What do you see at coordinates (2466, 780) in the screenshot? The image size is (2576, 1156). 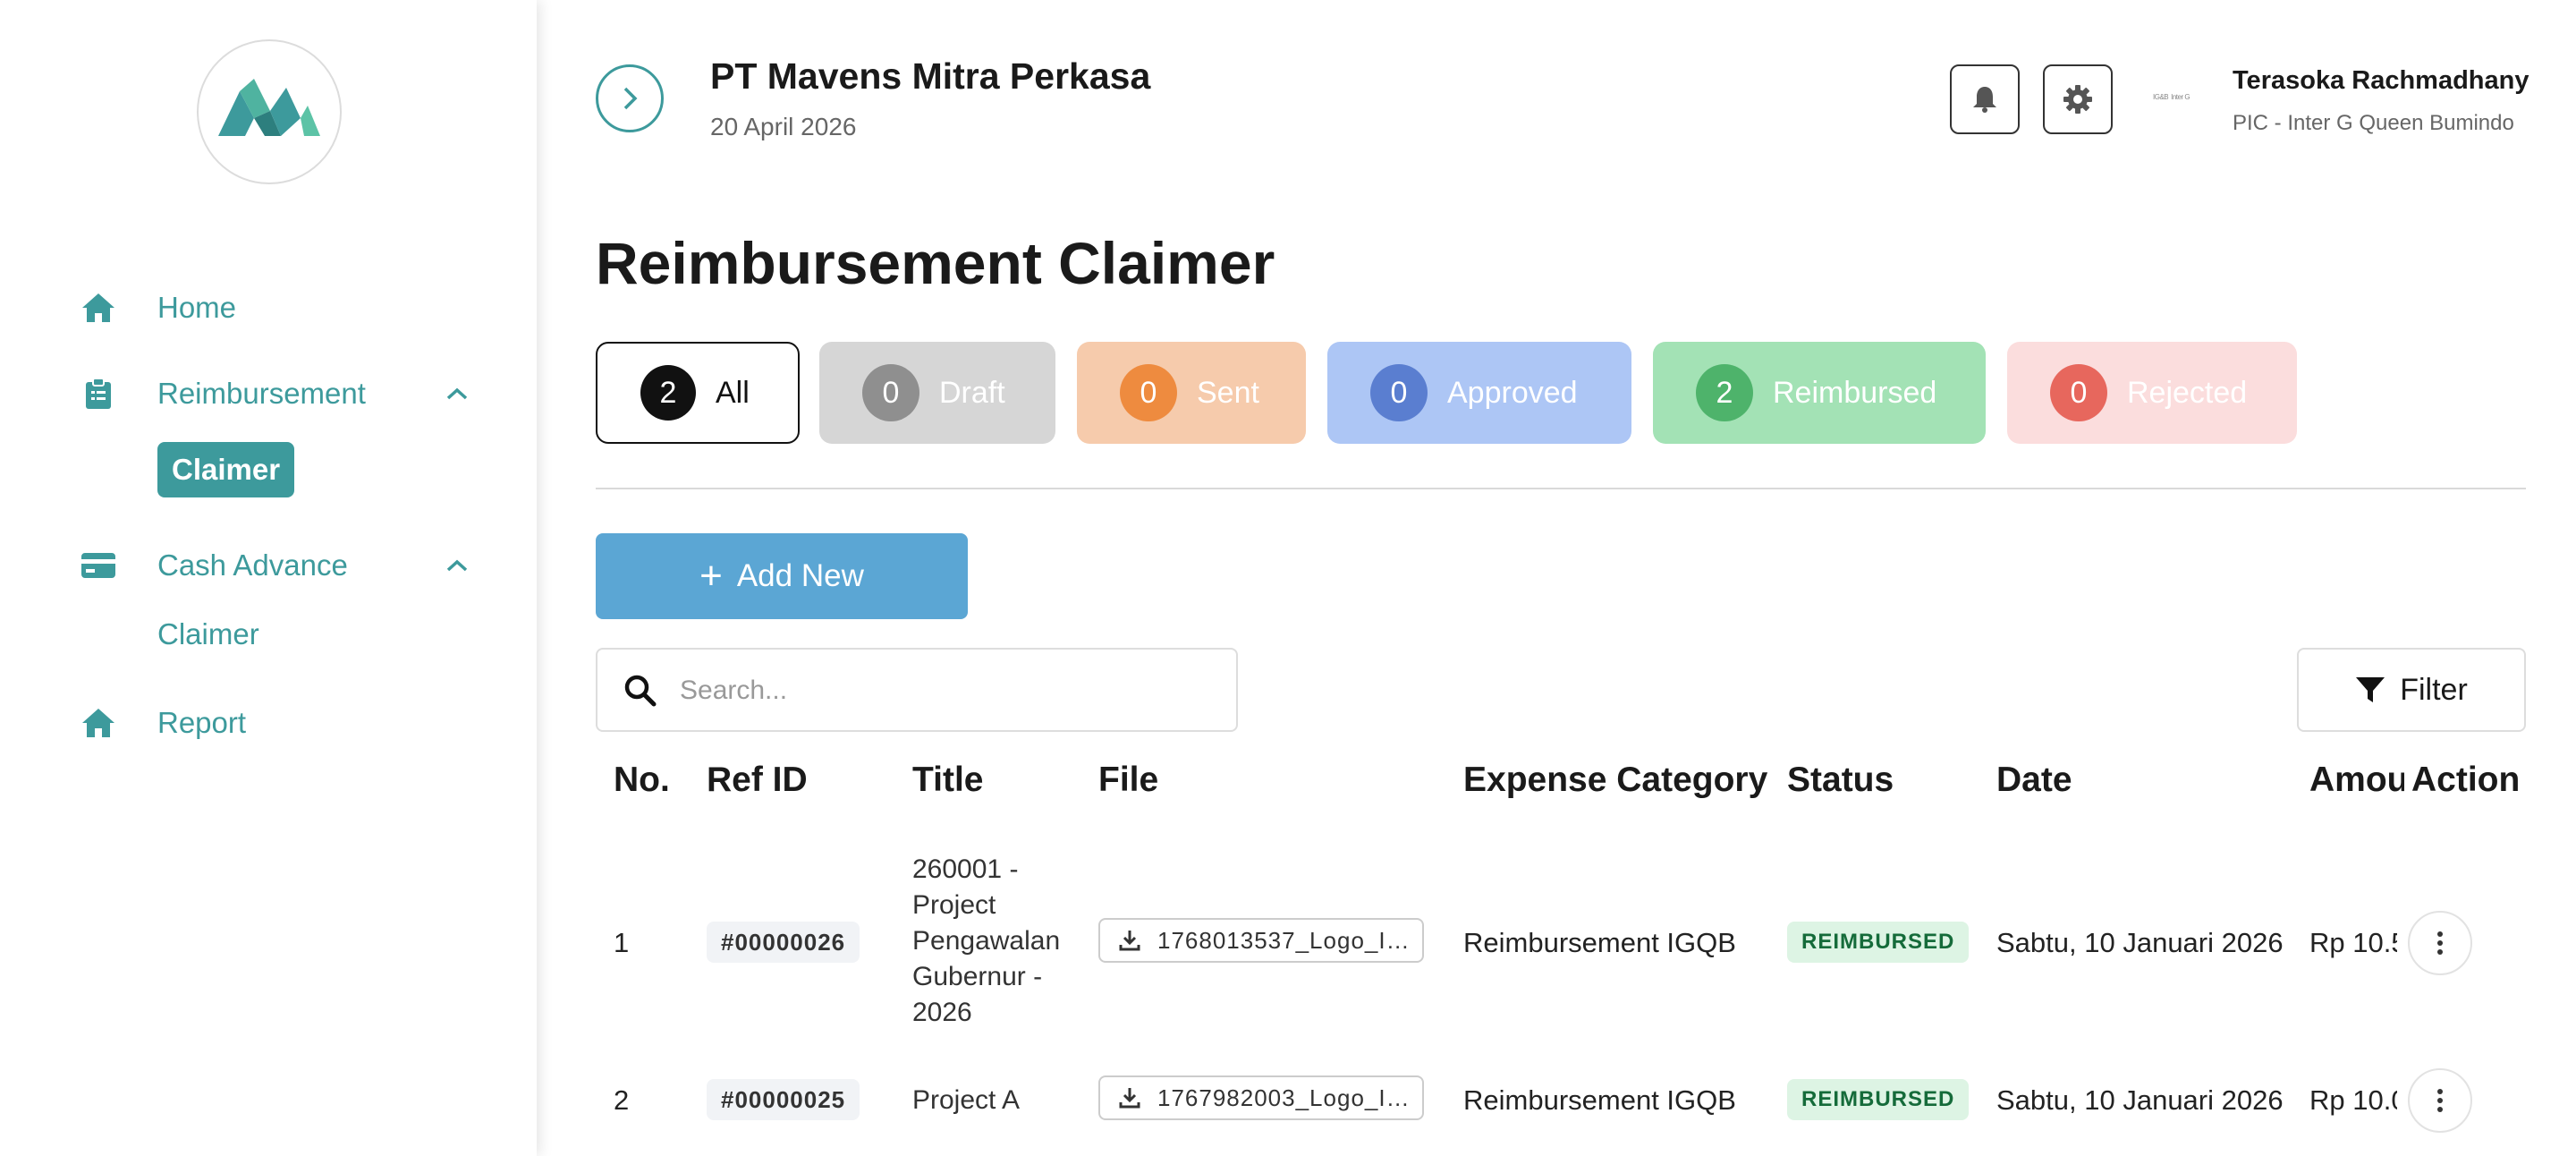 I see `column-header-action: Action` at bounding box center [2466, 780].